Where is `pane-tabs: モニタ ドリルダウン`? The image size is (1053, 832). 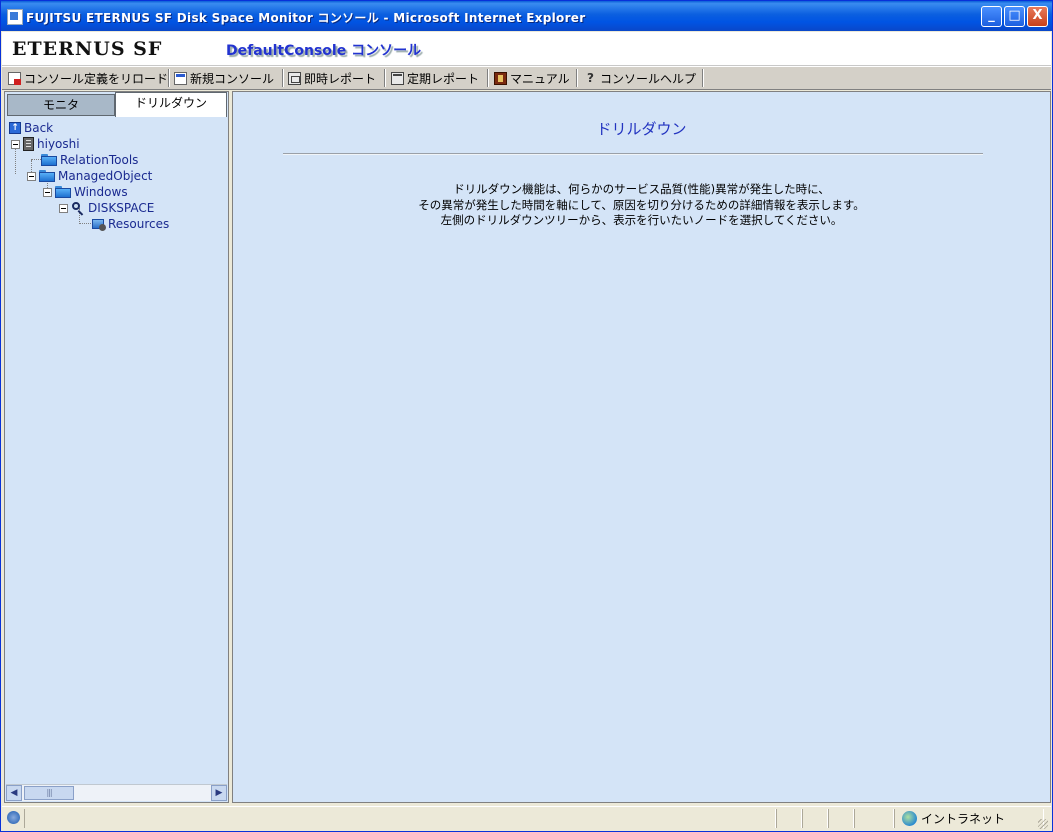
pane-tabs: モニタ ドリルダウン is located at coordinates (116, 104).